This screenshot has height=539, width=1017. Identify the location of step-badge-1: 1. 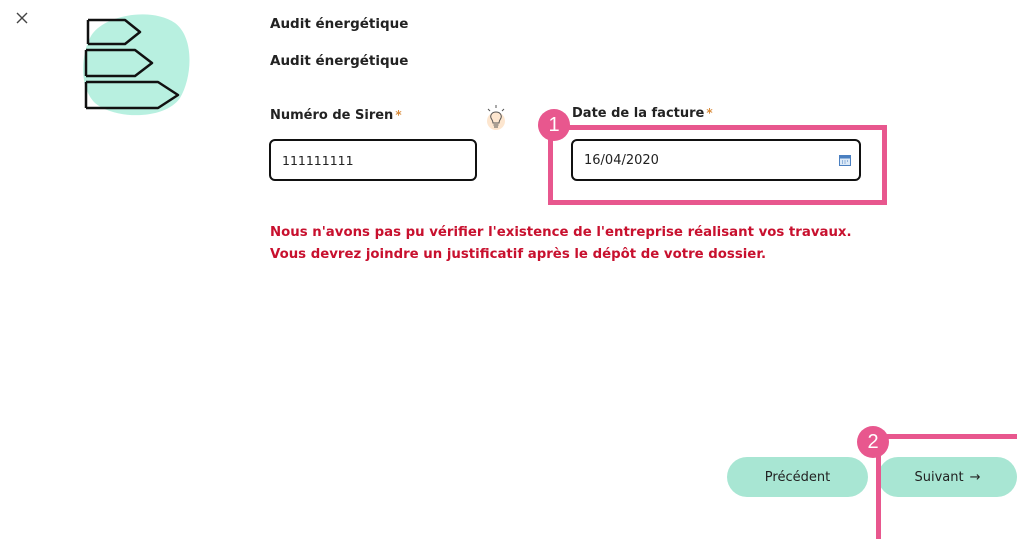
(554, 125).